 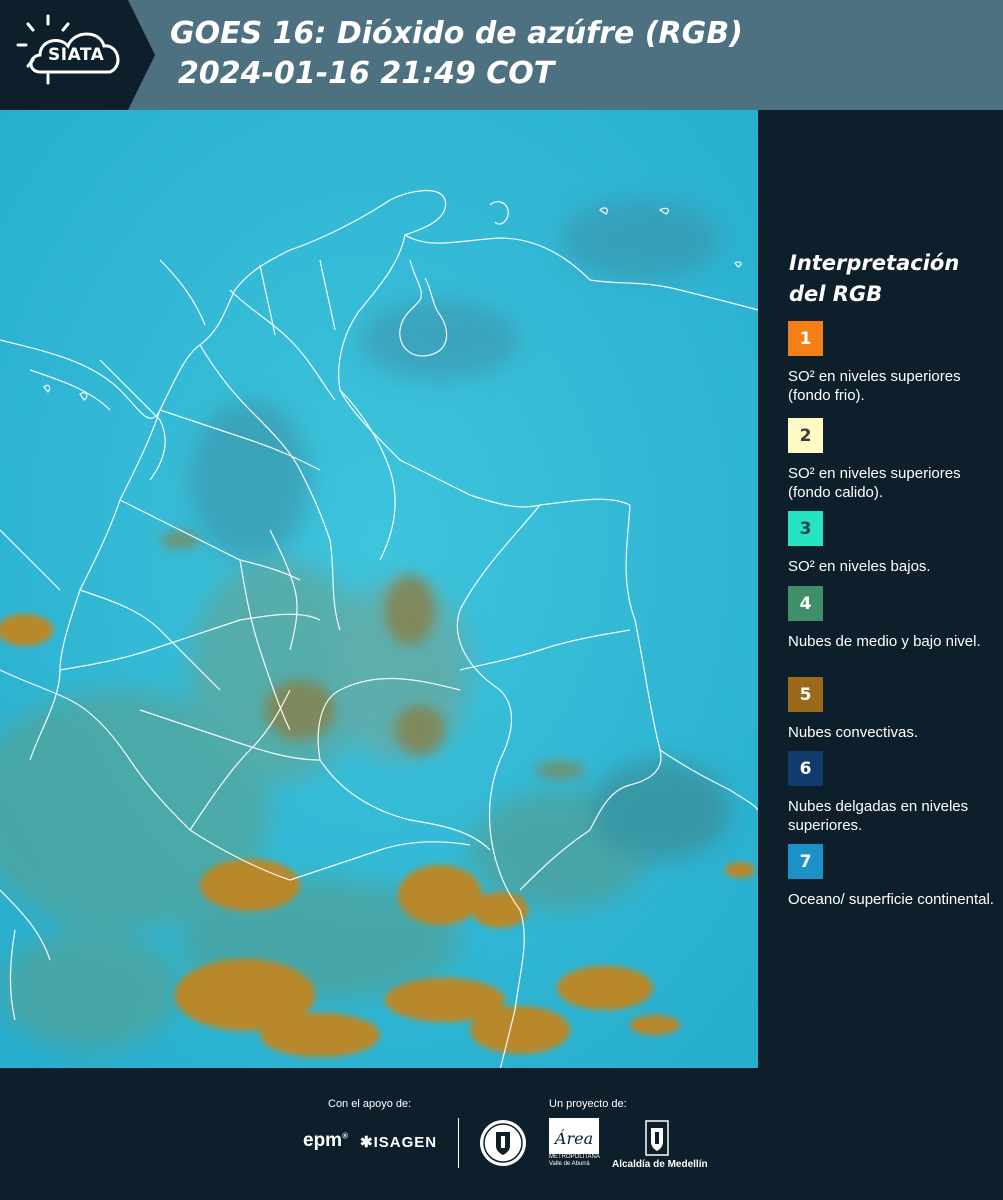 I want to click on siata-logo: SIATA, so click(x=77, y=55).